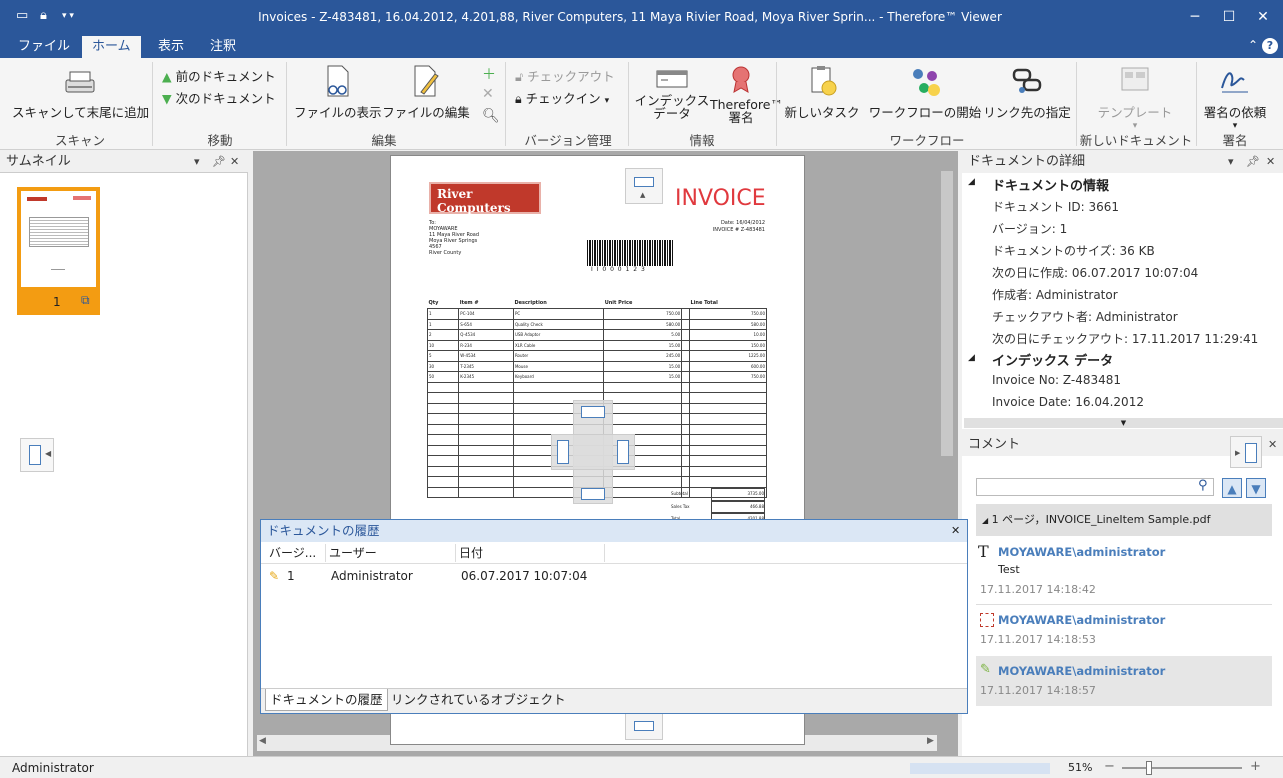 The width and height of the screenshot is (1283, 778). Describe the element at coordinates (1232, 488) in the screenshot. I see `previous-comment-button: ▲` at that location.